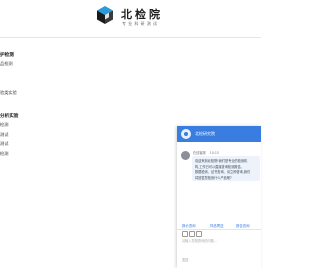 The width and height of the screenshot is (320, 268). I want to click on left-nav: 护检测 品检测 验类实验 分析实验 检测 测试 测试 检测, so click(30, 103).